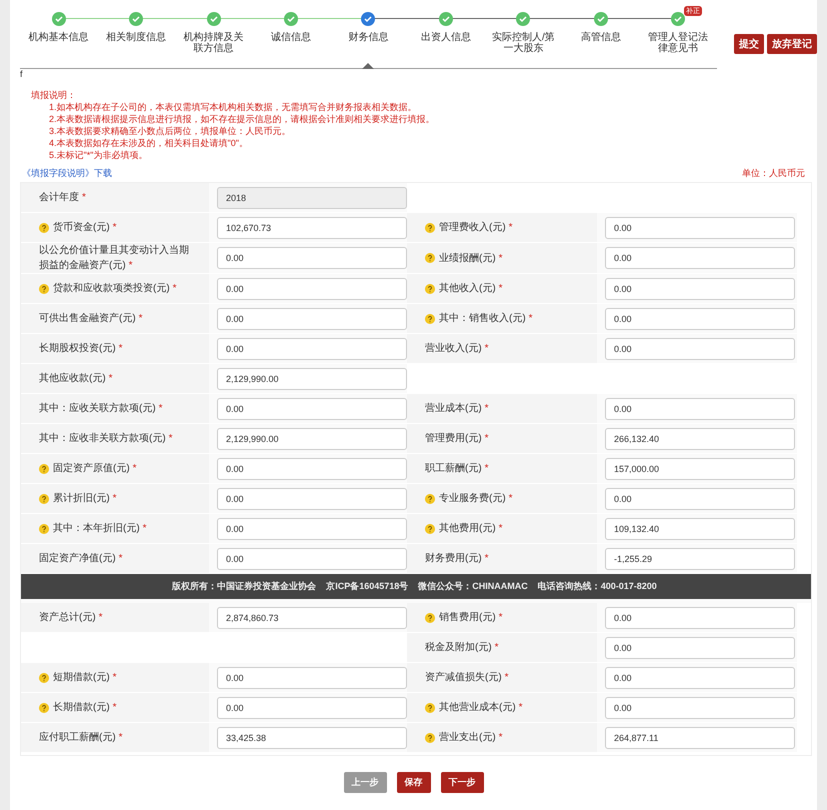 The height and width of the screenshot is (810, 827). What do you see at coordinates (368, 66) in the screenshot?
I see `current-step-pointer-icon` at bounding box center [368, 66].